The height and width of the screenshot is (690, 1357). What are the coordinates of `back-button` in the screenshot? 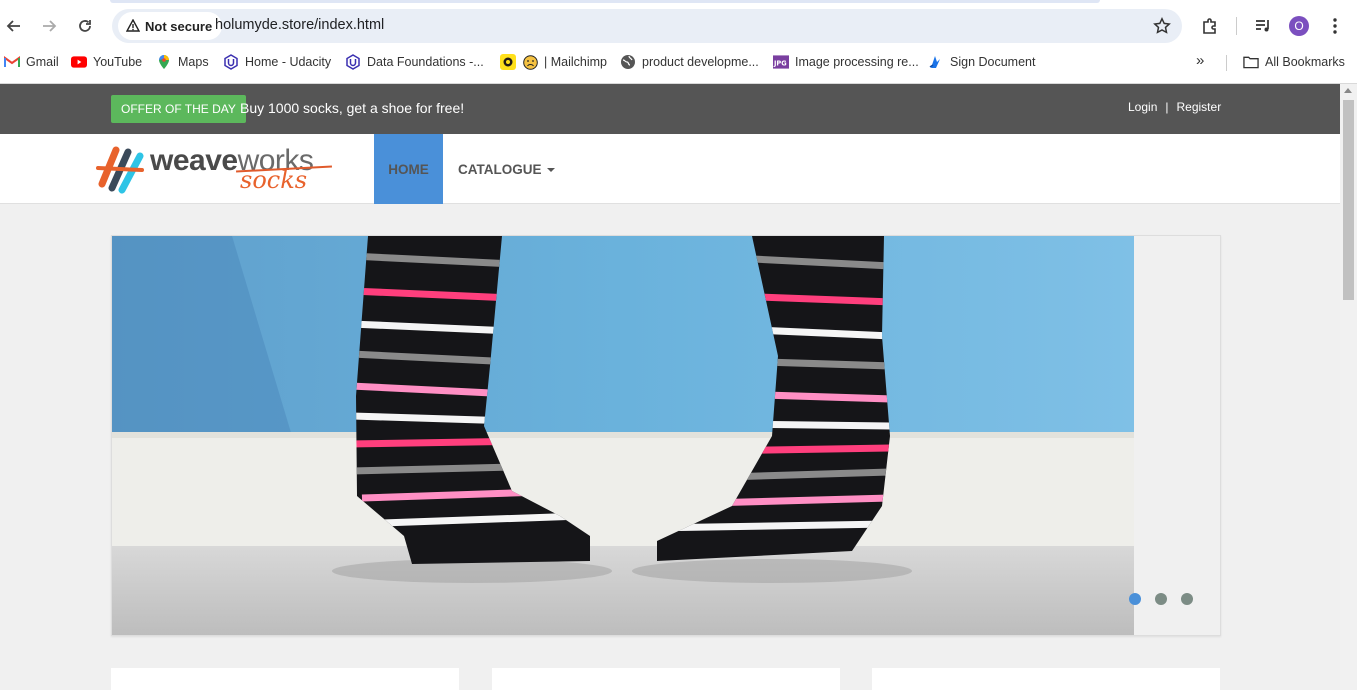 It's located at (14, 26).